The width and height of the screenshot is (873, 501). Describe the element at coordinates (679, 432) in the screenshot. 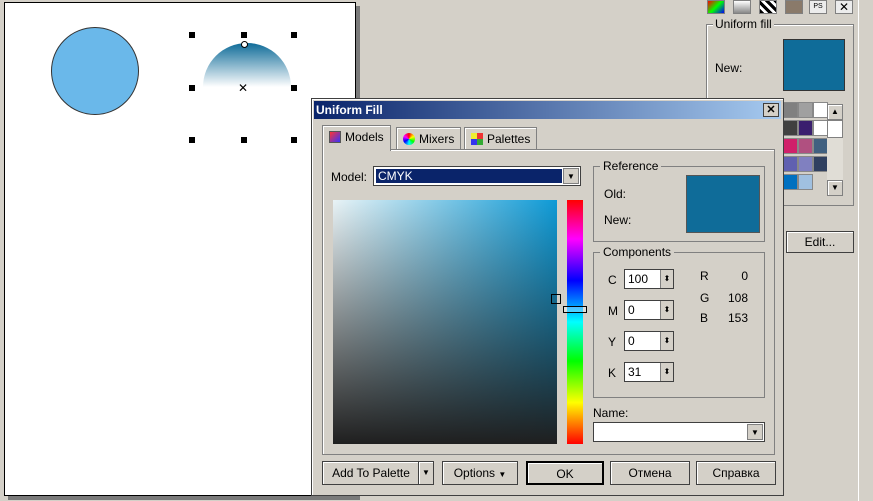

I see `name-dropdown: ▼` at that location.